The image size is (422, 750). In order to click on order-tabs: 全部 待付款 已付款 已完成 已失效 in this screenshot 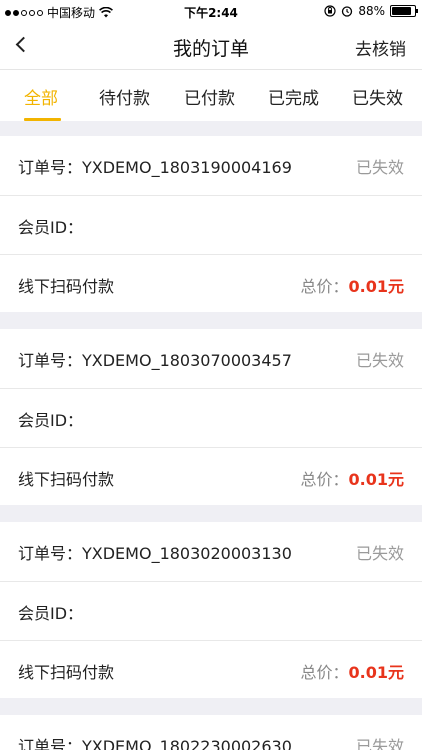, I will do `click(211, 95)`.